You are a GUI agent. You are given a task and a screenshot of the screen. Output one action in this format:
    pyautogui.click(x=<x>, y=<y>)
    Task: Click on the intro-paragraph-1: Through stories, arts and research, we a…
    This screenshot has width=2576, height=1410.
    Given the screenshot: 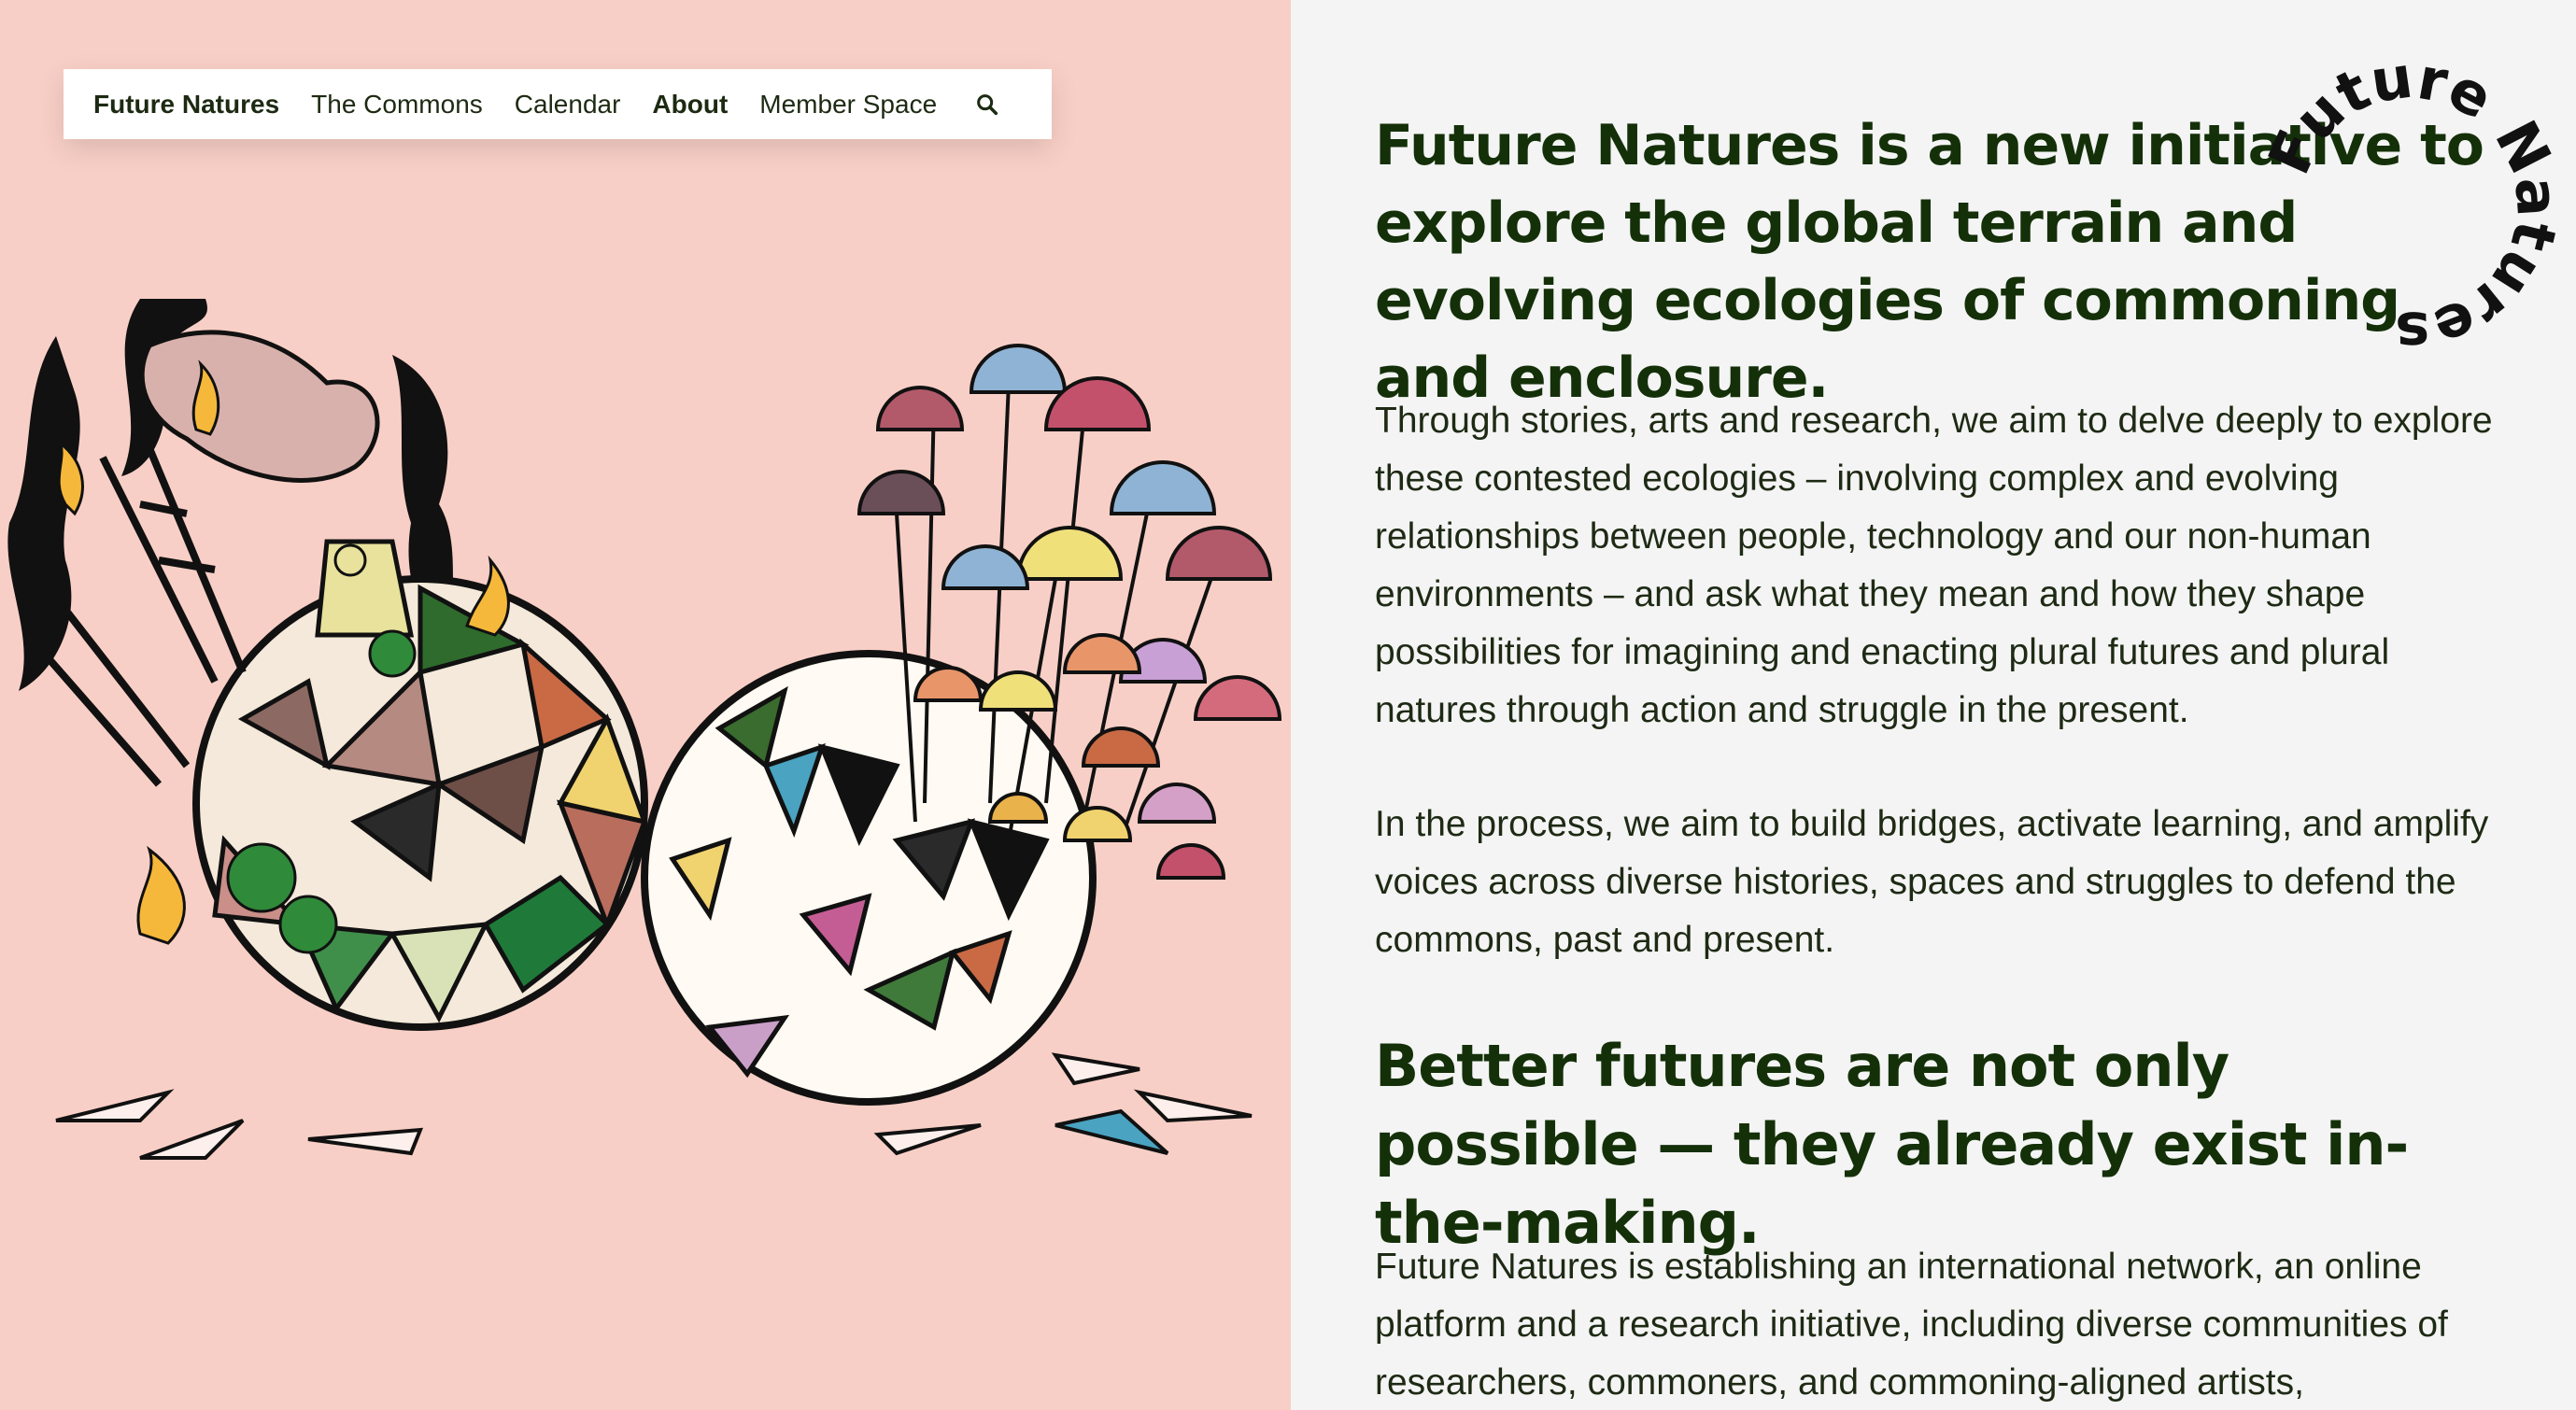 What is the action you would take?
    pyautogui.click(x=1934, y=565)
    